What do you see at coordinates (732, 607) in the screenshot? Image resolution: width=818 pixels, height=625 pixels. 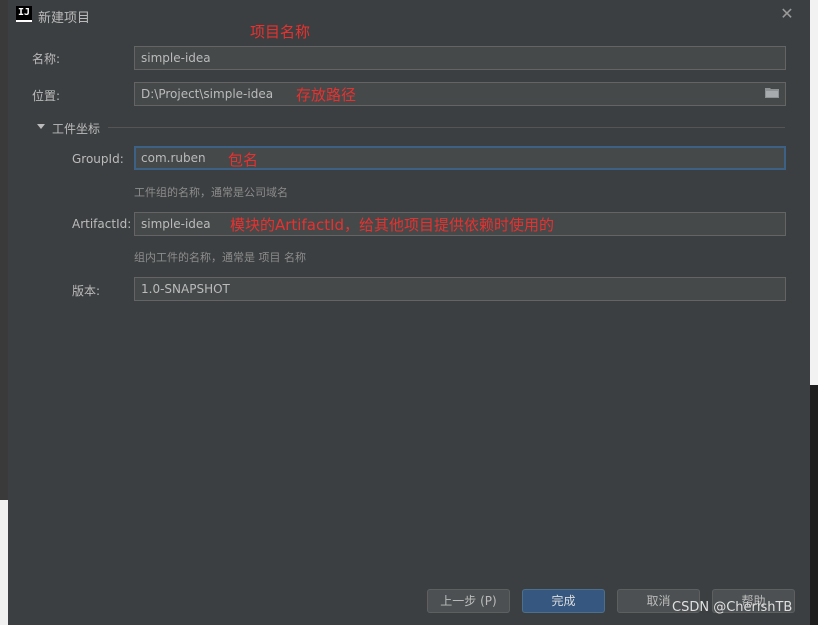 I see `watermark: CSDN @CherishTB` at bounding box center [732, 607].